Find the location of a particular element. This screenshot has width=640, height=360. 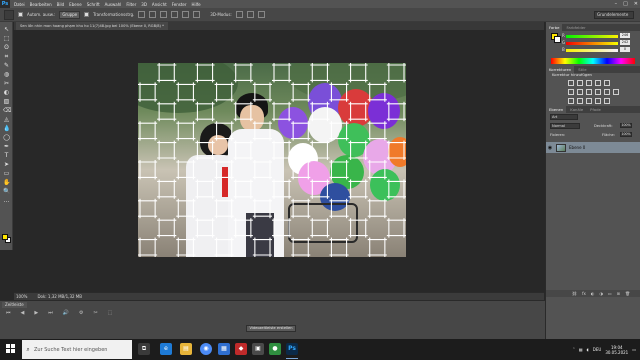

network-icon: ▦ is located at coordinates (581, 349).